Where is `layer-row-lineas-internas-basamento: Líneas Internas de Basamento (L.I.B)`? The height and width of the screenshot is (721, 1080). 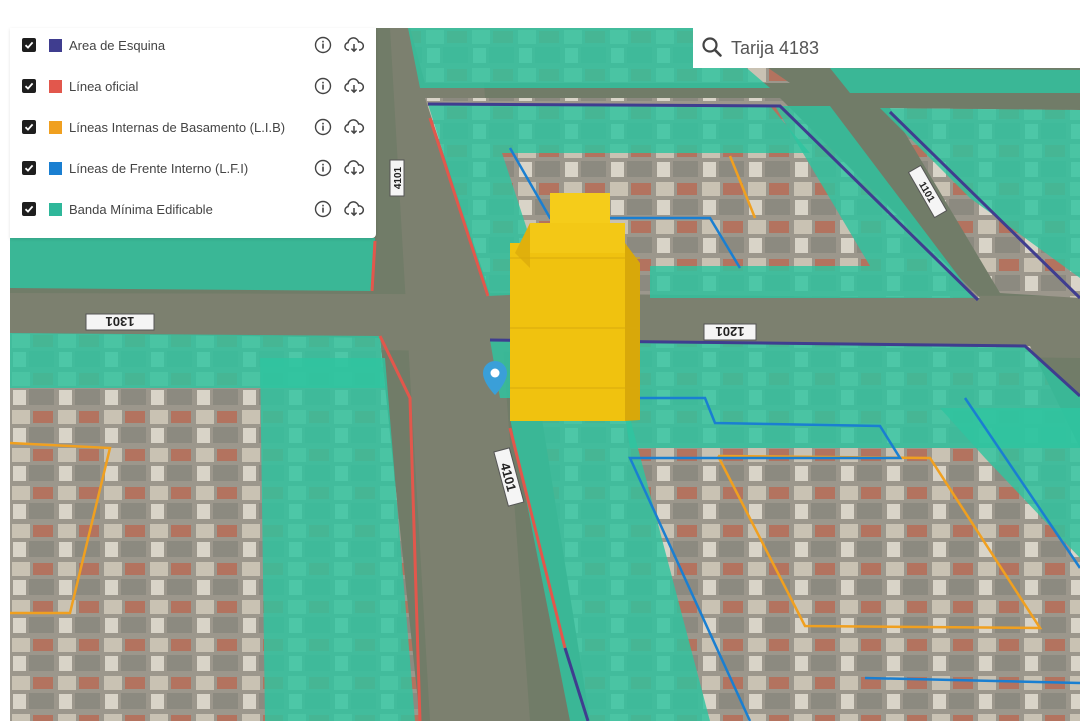 layer-row-lineas-internas-basamento: Líneas Internas de Basamento (L.I.B) is located at coordinates (193, 127).